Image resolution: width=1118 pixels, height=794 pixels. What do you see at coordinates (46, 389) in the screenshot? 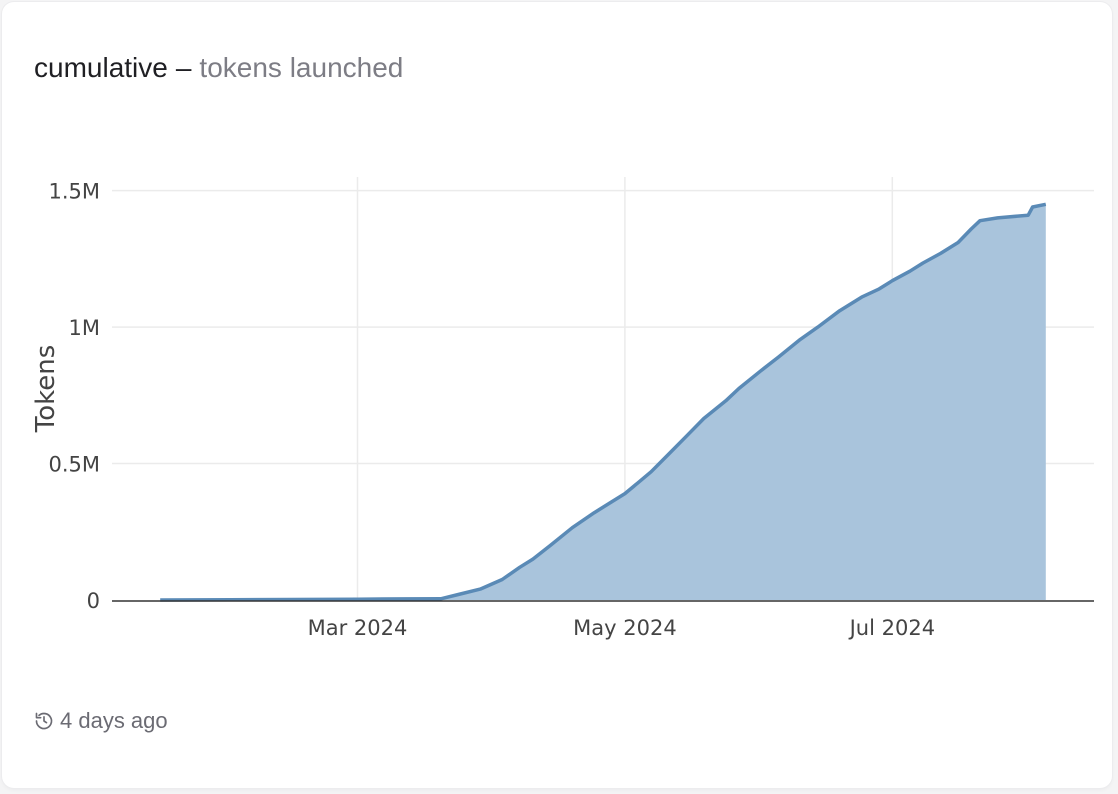
I see `y-axis-label: Tokens` at bounding box center [46, 389].